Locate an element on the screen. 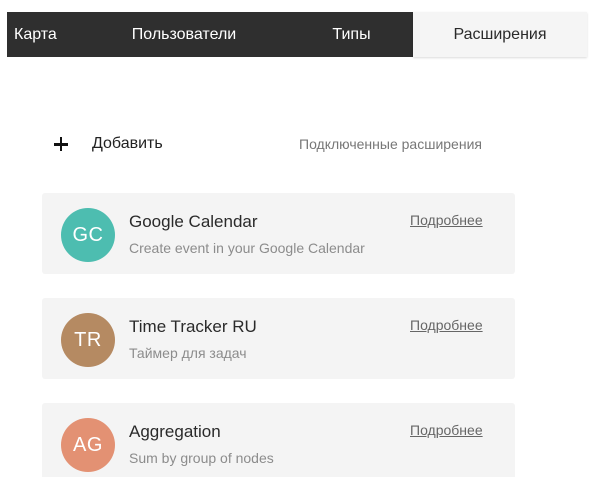  extension-description: Таймер для задач is located at coordinates (188, 353).